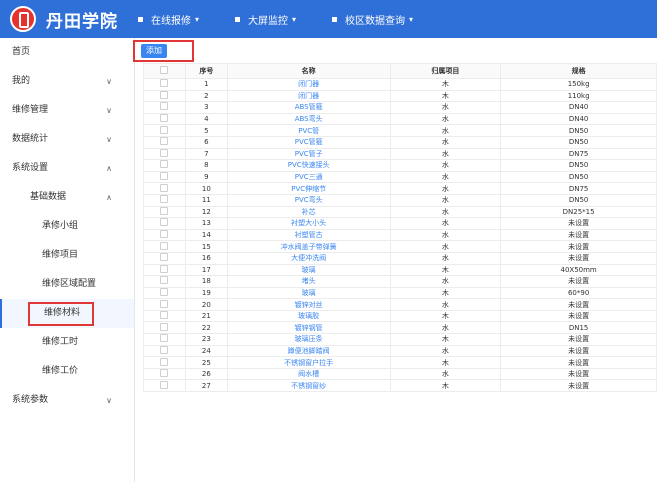 Image resolution: width=657 pixels, height=482 pixels. Describe the element at coordinates (67, 168) in the screenshot. I see `sidebar-item-system-settings: 系统设置 ∧` at that location.